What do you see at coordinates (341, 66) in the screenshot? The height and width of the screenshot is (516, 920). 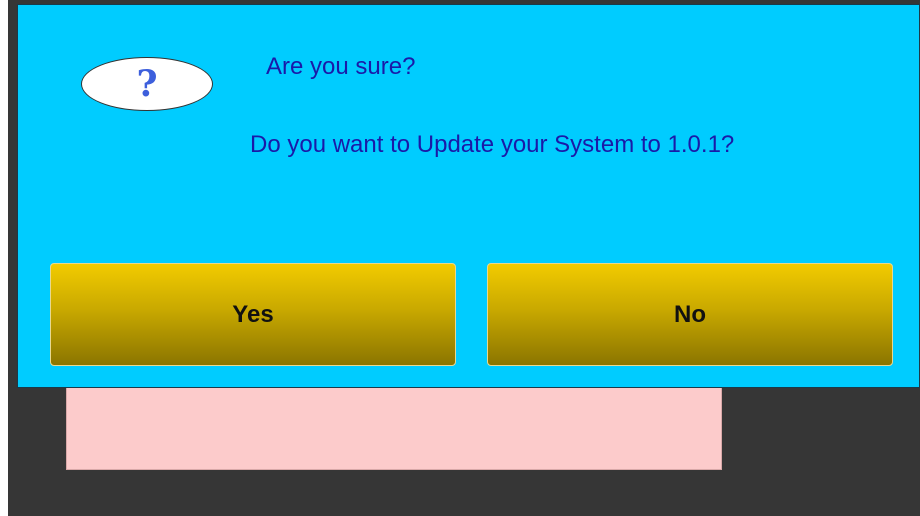 I see `dialog-title: Are you sure?` at bounding box center [341, 66].